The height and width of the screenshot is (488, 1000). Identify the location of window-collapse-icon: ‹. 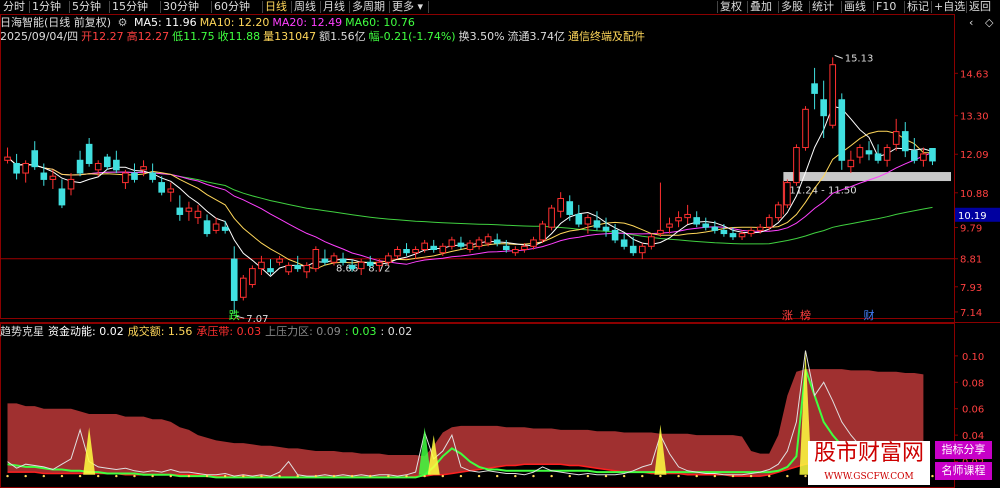
(971, 23).